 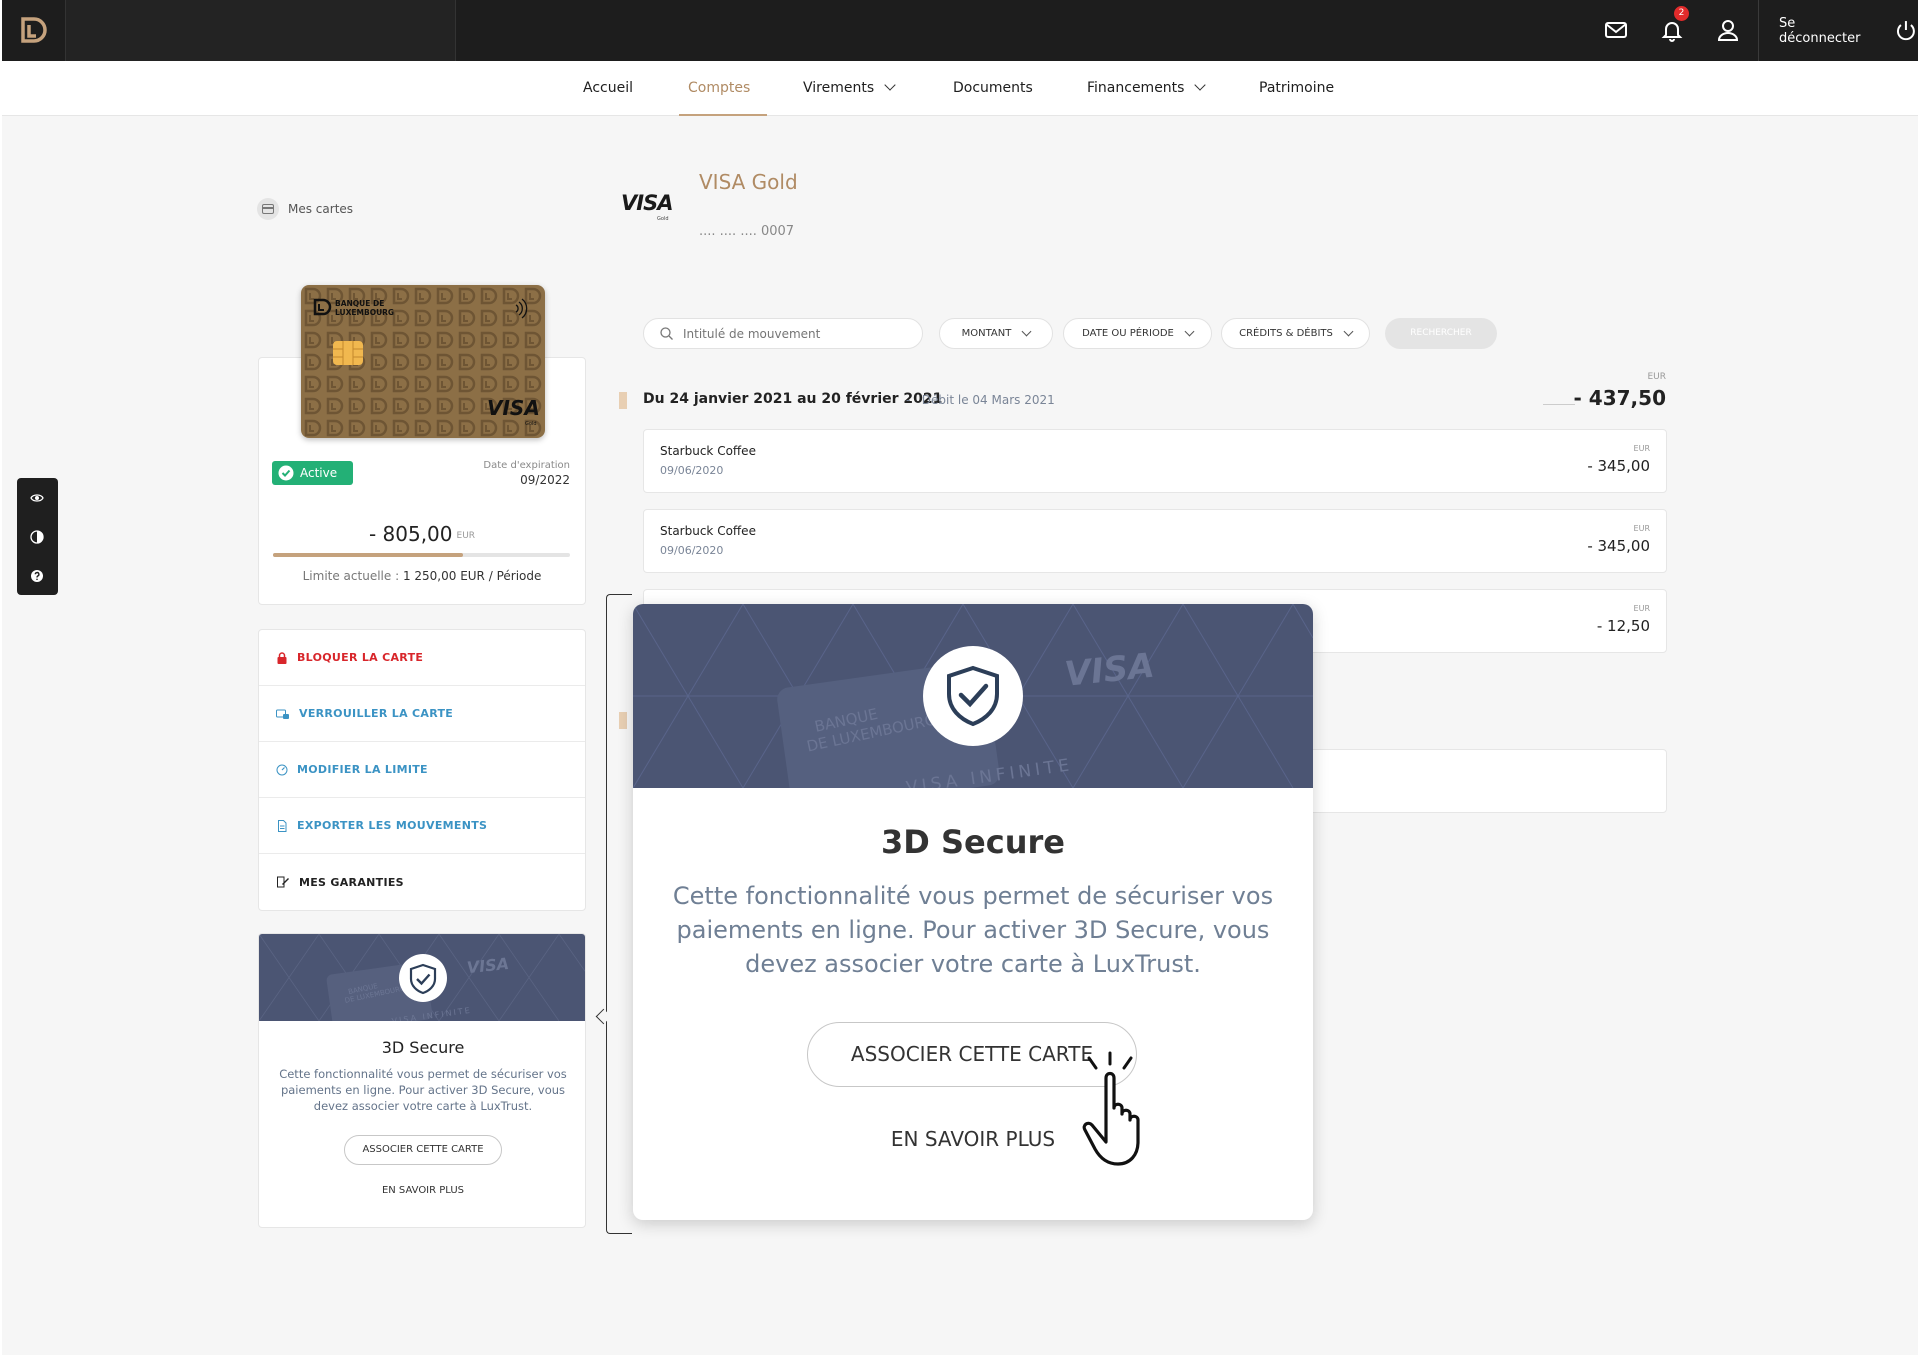 I want to click on contrast-toggle, so click(x=37, y=537).